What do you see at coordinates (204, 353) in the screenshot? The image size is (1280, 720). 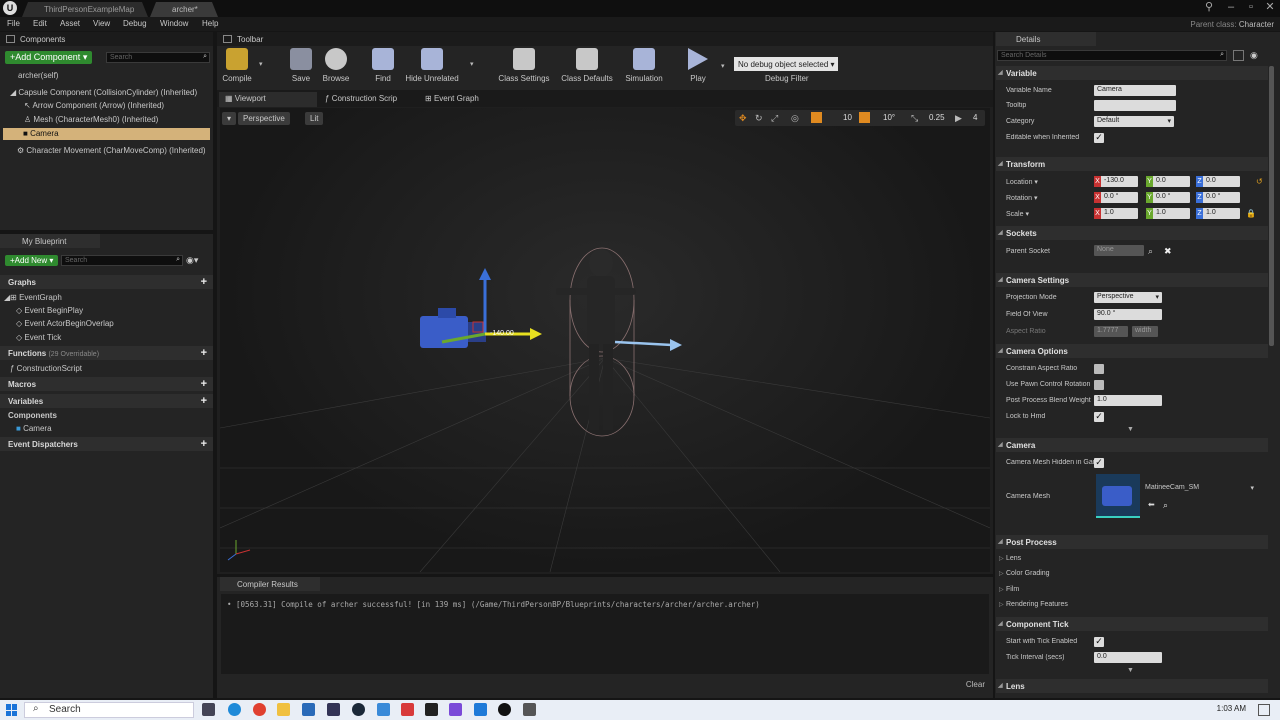 I see `add-function-icon: +` at bounding box center [204, 353].